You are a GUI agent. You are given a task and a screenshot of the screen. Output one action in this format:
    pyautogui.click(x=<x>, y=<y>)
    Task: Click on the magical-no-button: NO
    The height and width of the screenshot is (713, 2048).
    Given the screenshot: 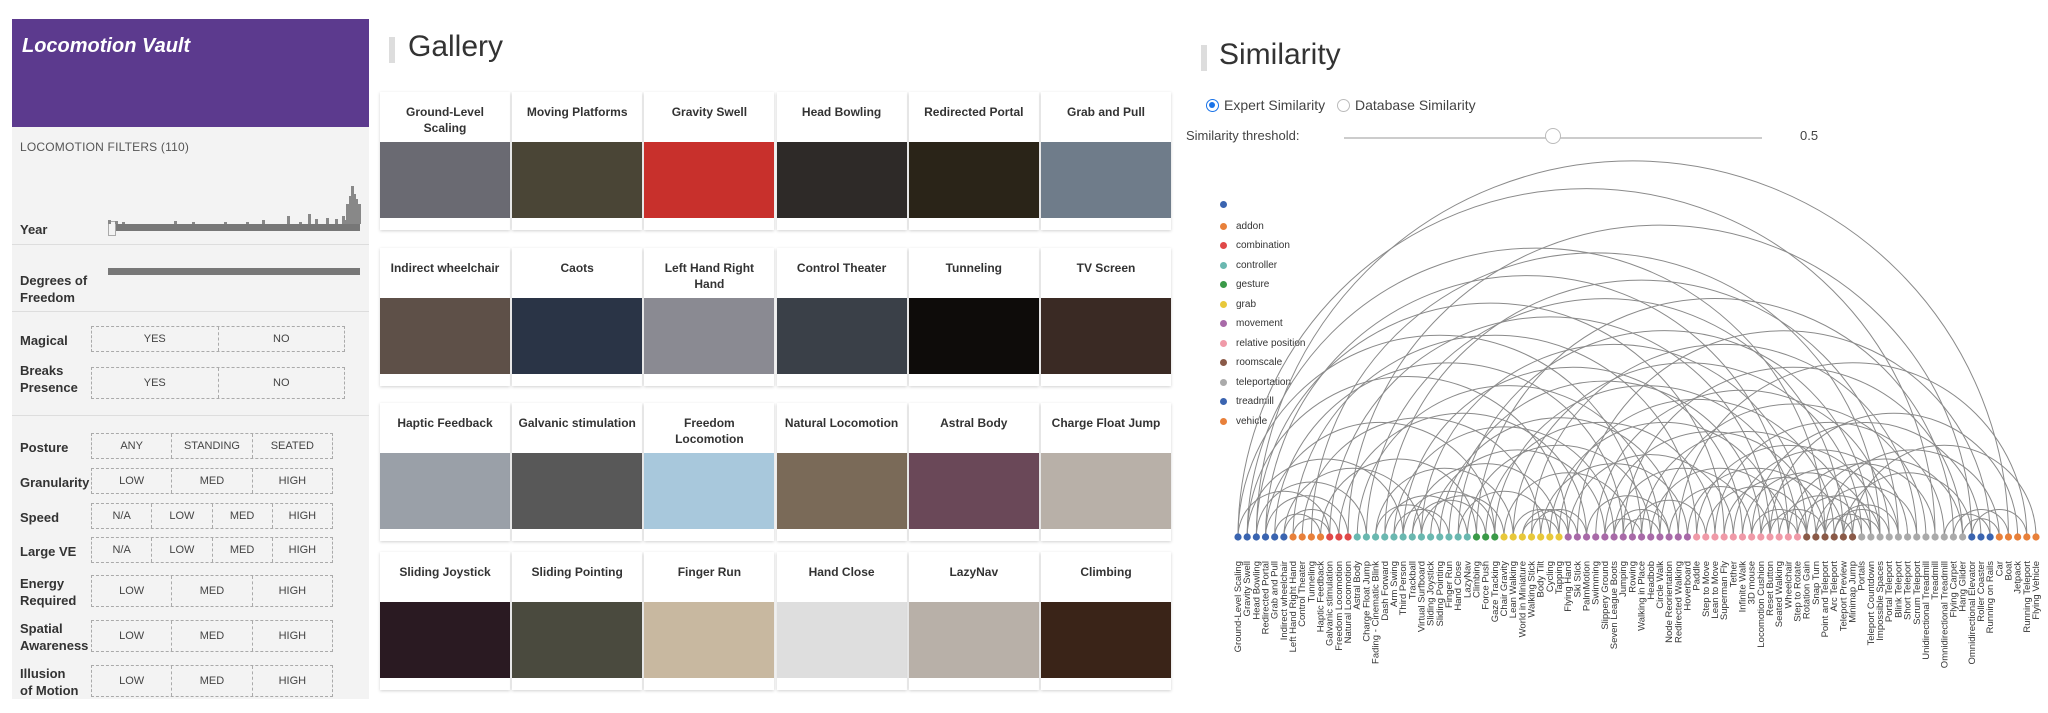 What is the action you would take?
    pyautogui.click(x=281, y=339)
    